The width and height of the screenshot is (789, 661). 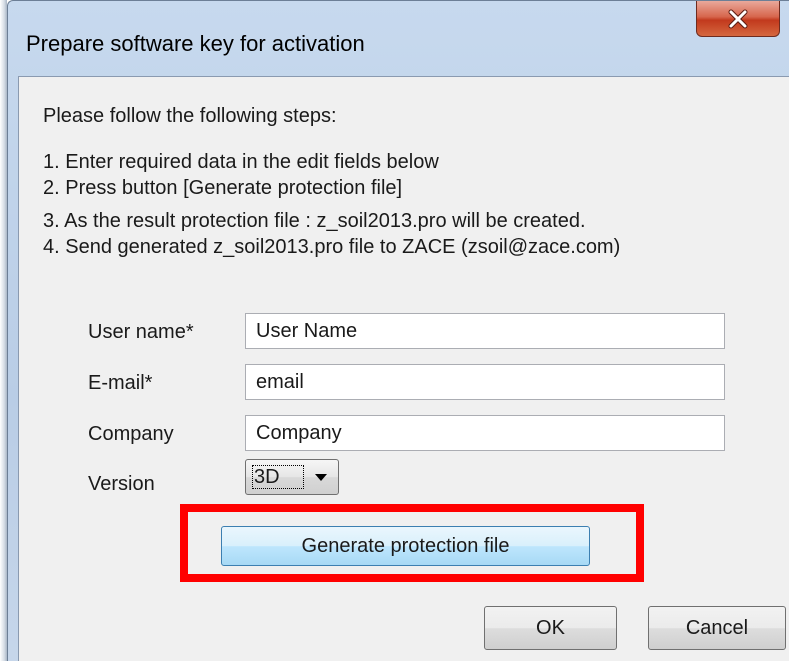 I want to click on close-button, so click(x=738, y=19).